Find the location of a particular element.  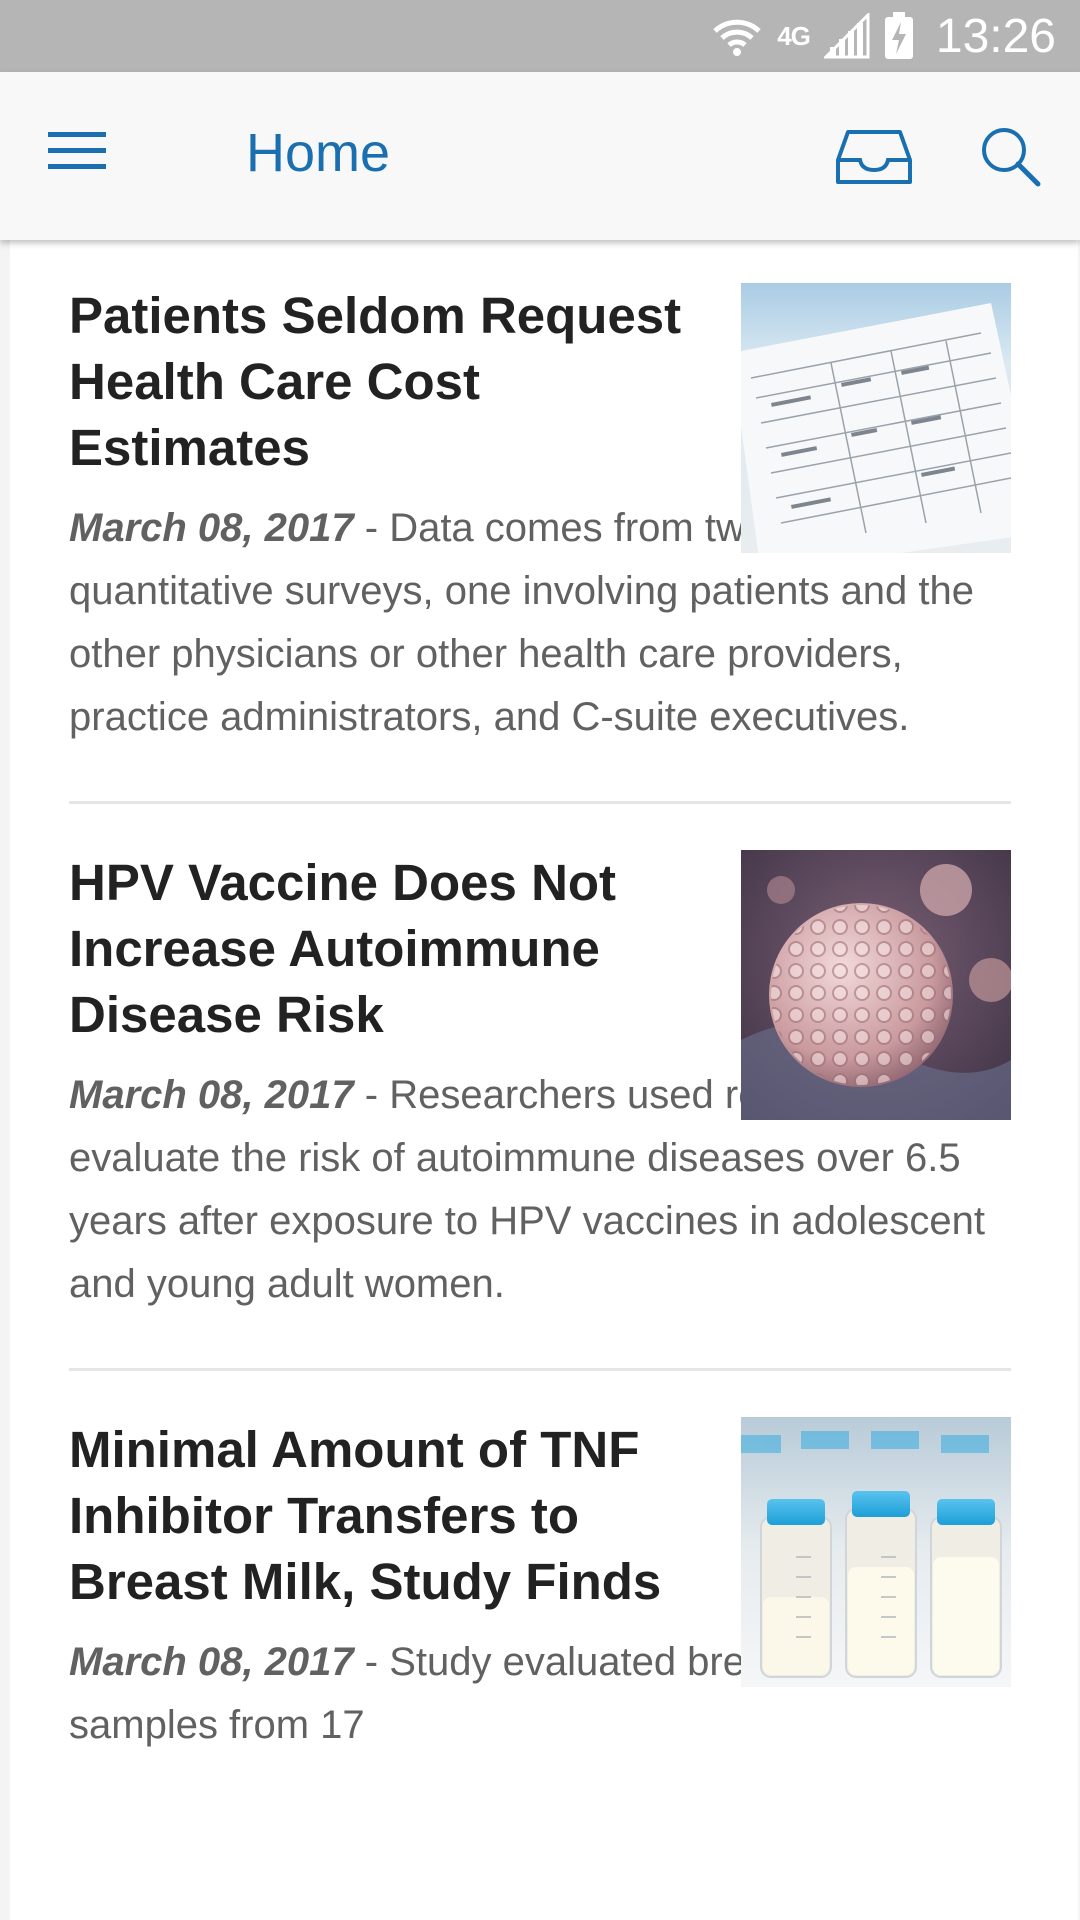

signal-icon is located at coordinates (846, 36).